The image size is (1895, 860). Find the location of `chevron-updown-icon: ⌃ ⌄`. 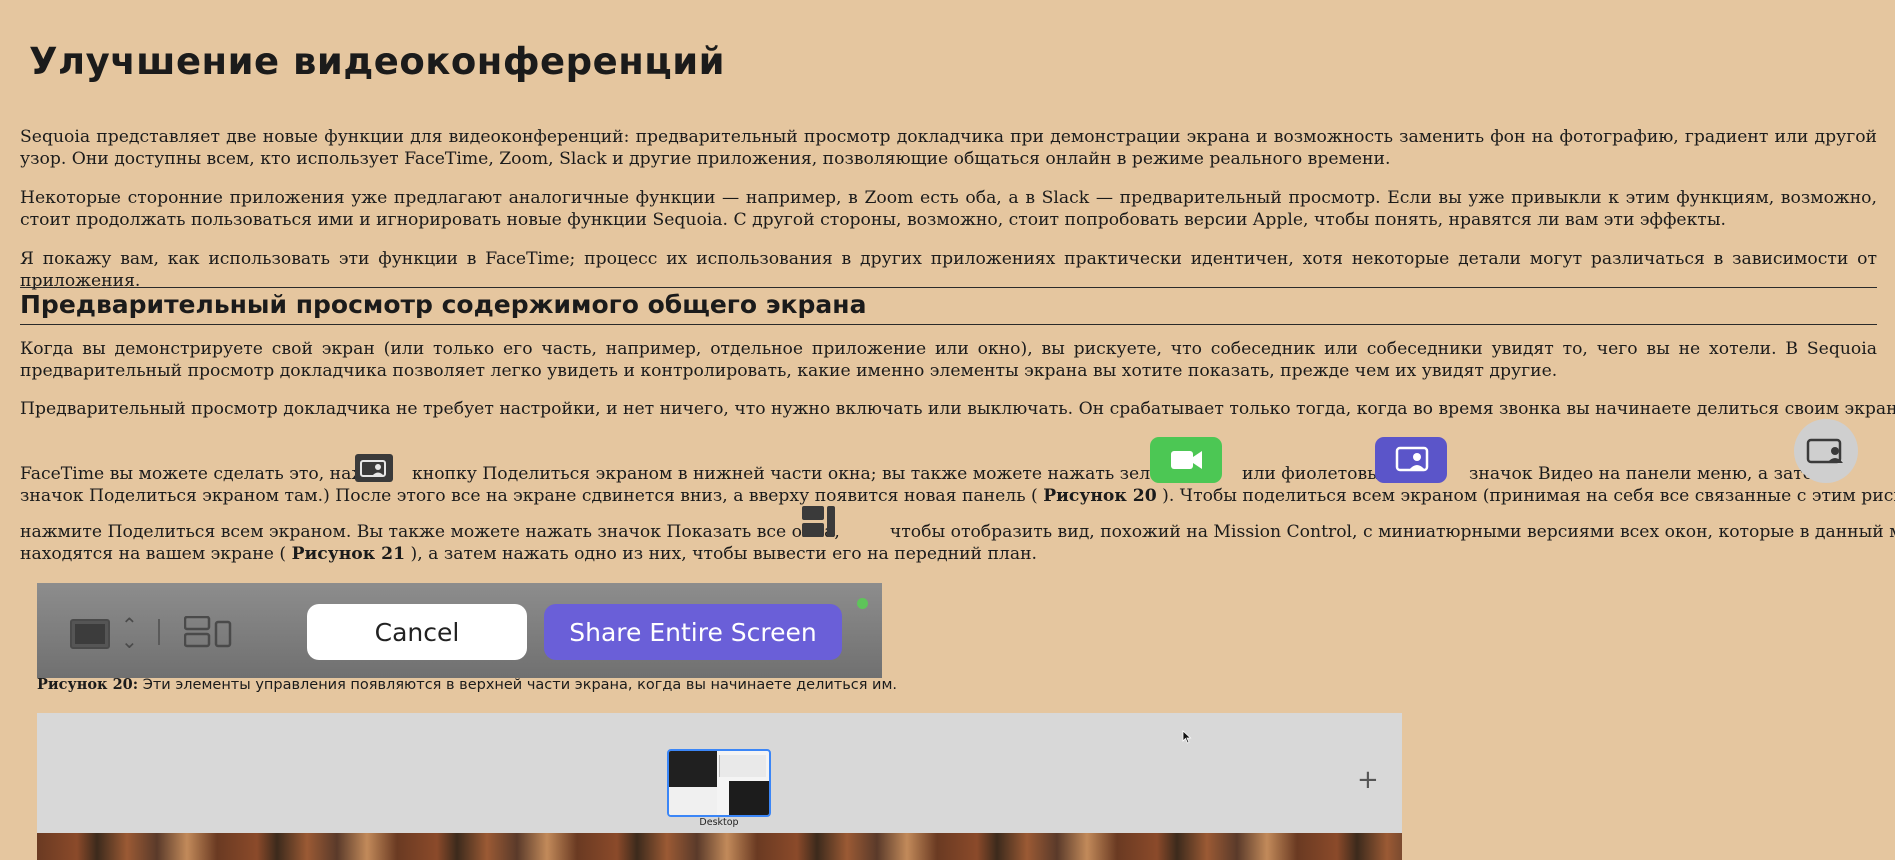

chevron-updown-icon: ⌃ ⌄ is located at coordinates (129, 633).